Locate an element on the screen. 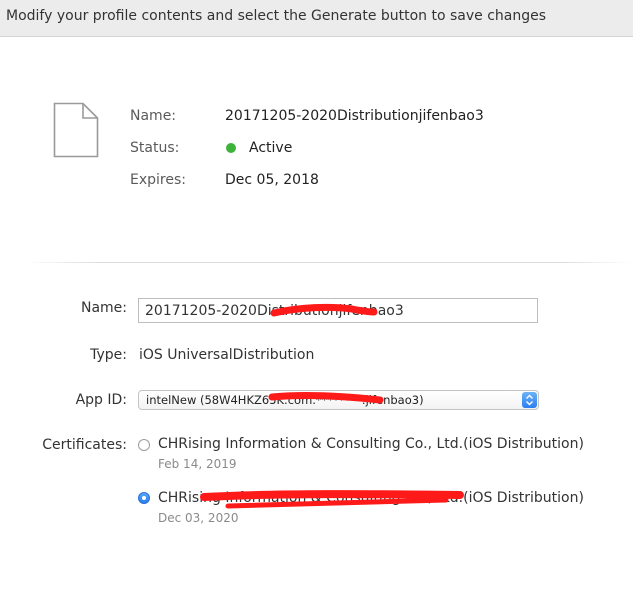 Image resolution: width=633 pixels, height=609 pixels. select-stepper-icon is located at coordinates (529, 400).